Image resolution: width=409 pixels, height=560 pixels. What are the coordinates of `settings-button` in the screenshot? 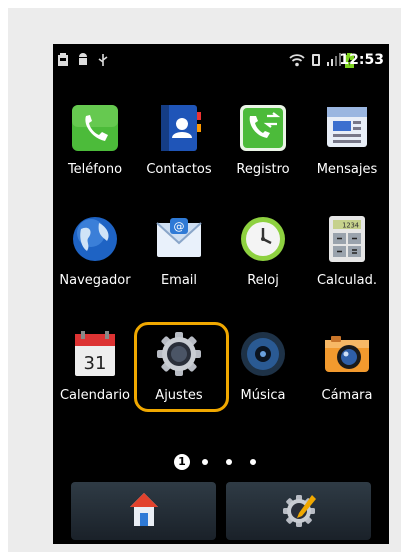 It's located at (298, 511).